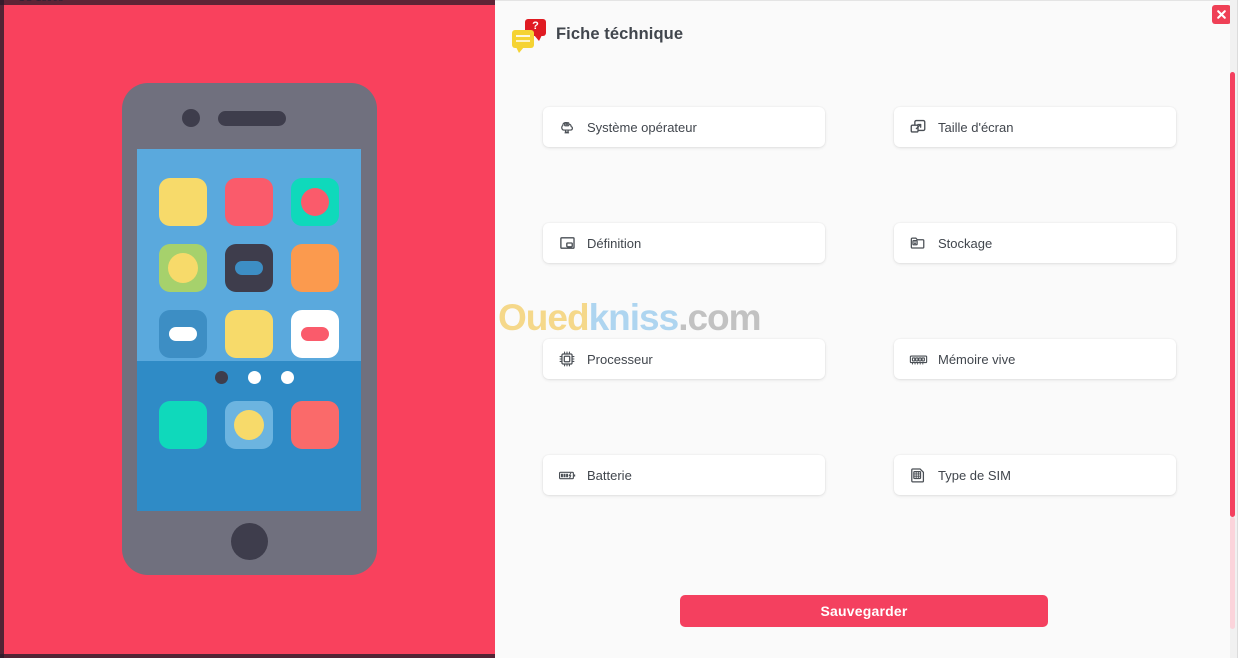  I want to click on chat-bubble-lines, so click(523, 36).